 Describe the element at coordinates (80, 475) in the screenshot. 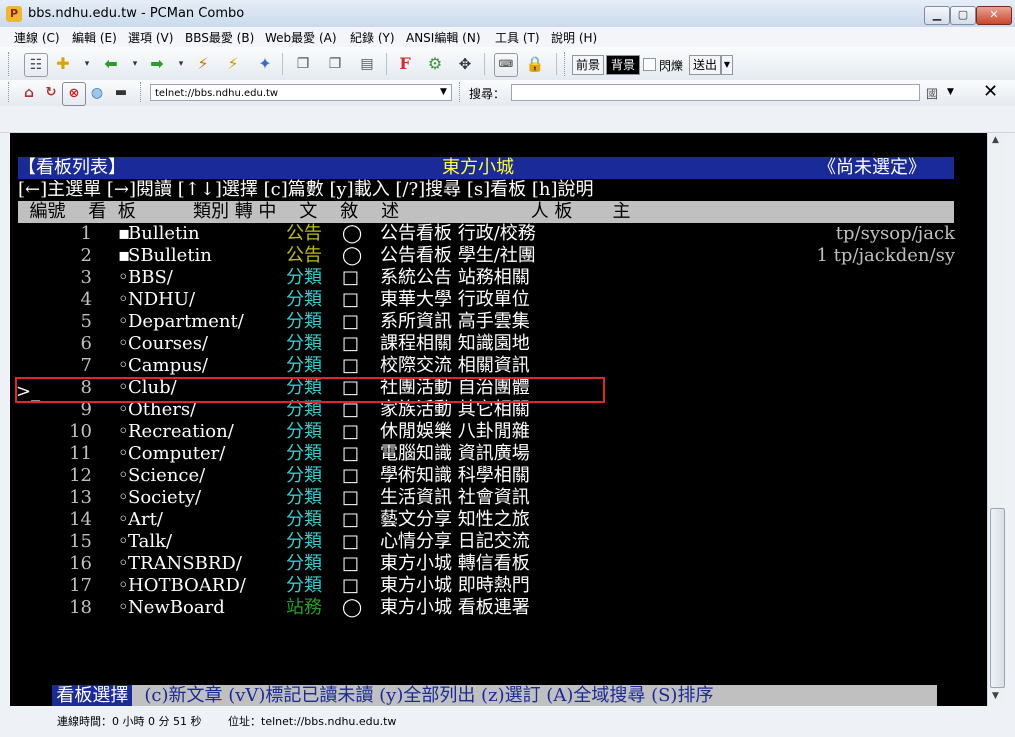

I see `board-number: 12` at that location.